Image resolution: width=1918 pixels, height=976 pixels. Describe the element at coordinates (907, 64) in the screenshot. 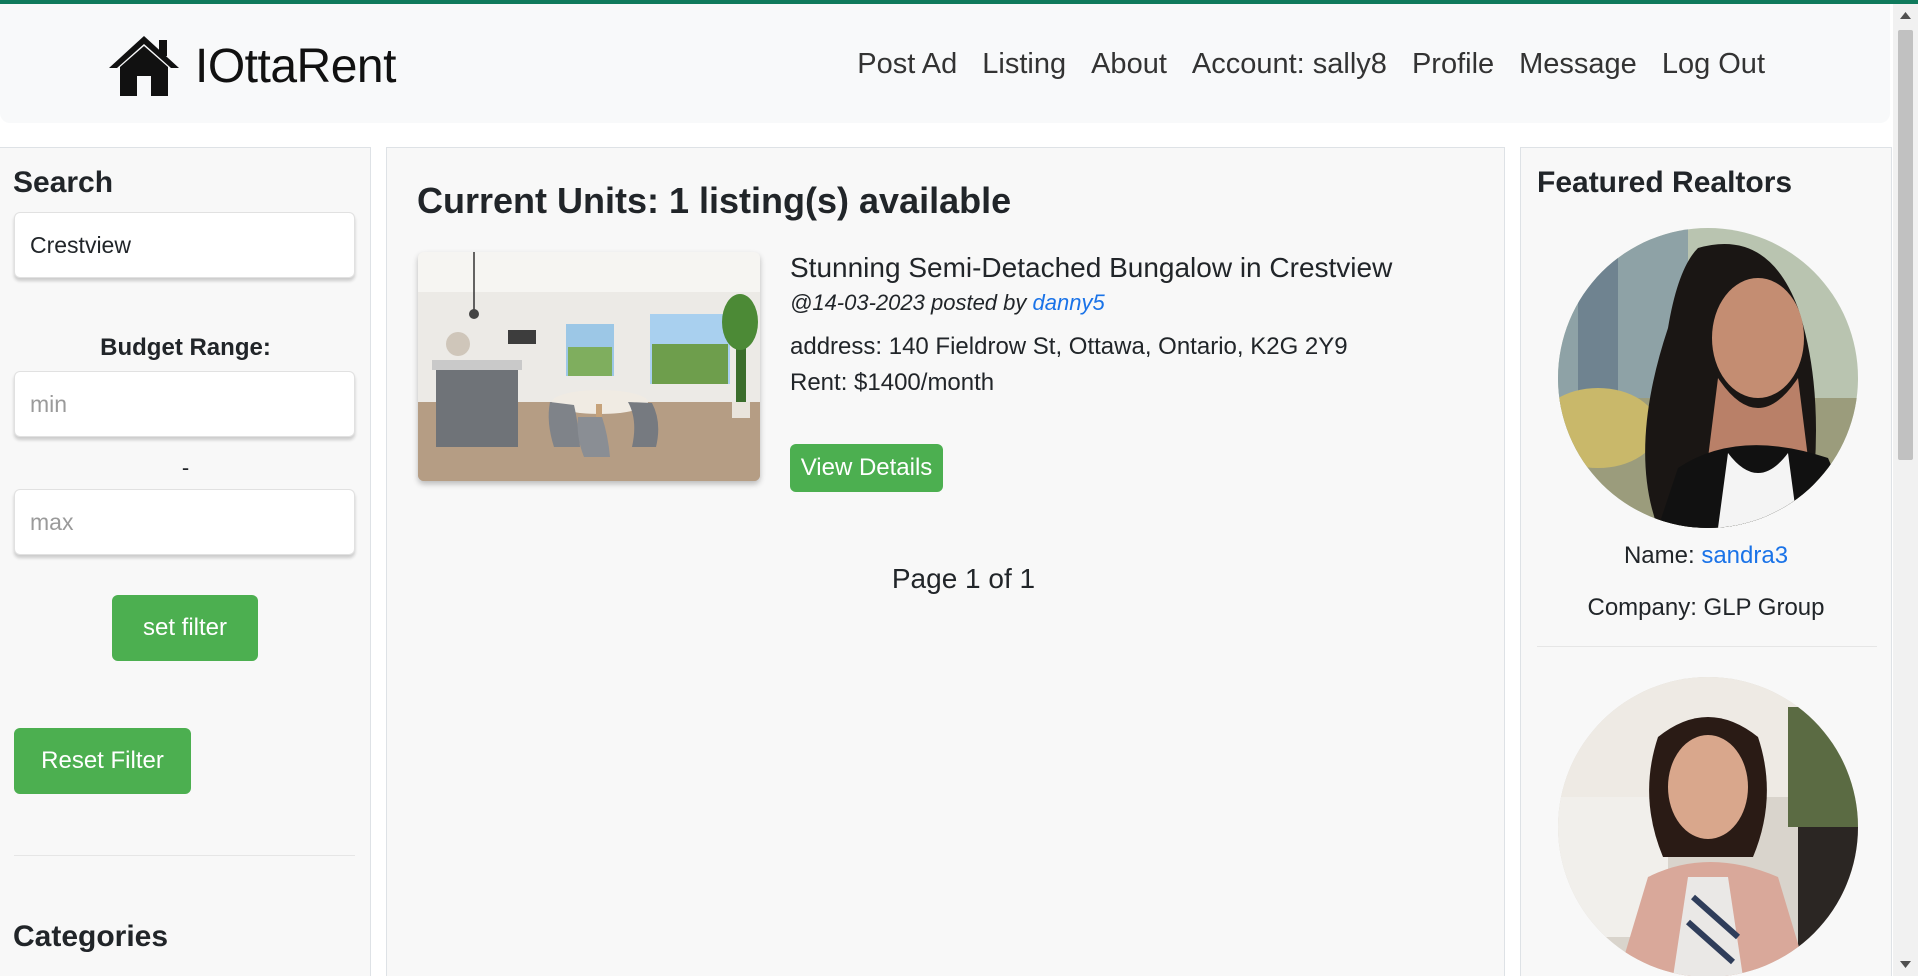

I see `nav-post-ad: Post Ad` at that location.